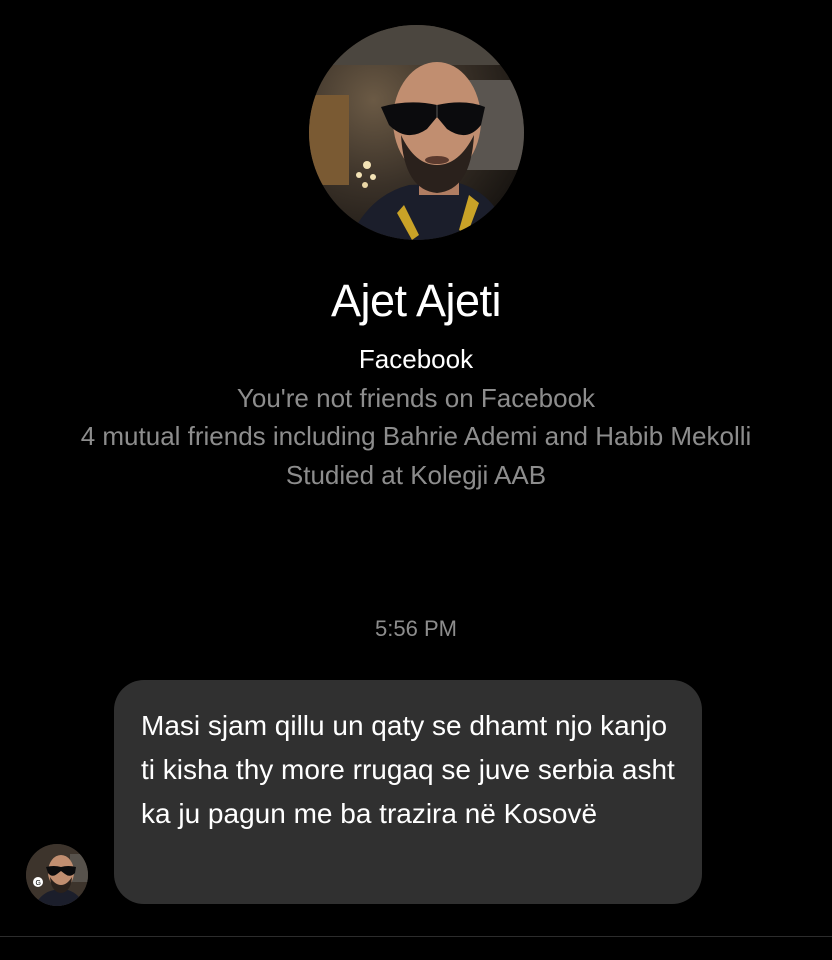 This screenshot has height=960, width=832. I want to click on friend-status: You're not friends on Facebook, so click(416, 397).